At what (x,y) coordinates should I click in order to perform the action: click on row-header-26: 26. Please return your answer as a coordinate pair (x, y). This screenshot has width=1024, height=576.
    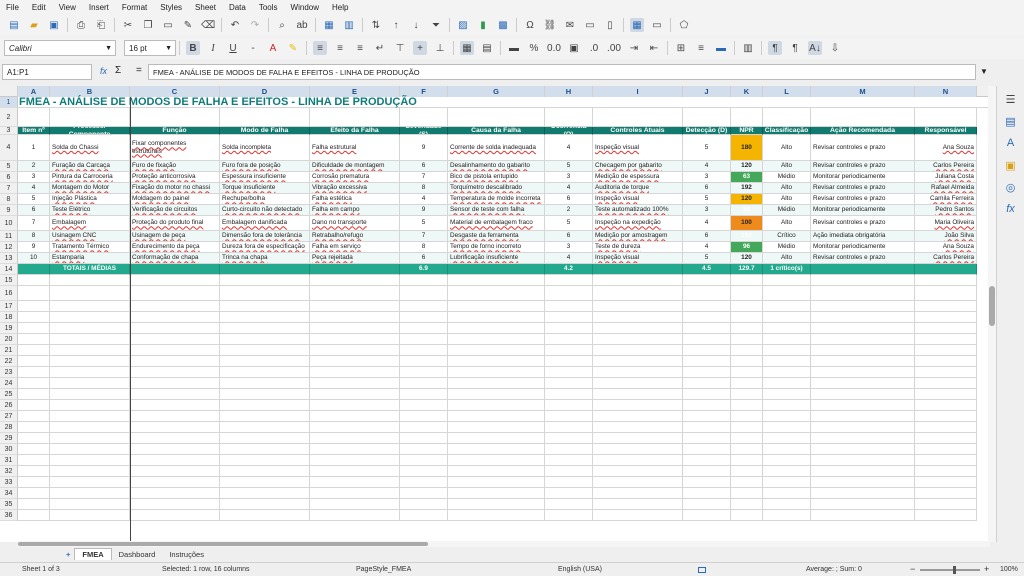
    Looking at the image, I should click on (9, 405).